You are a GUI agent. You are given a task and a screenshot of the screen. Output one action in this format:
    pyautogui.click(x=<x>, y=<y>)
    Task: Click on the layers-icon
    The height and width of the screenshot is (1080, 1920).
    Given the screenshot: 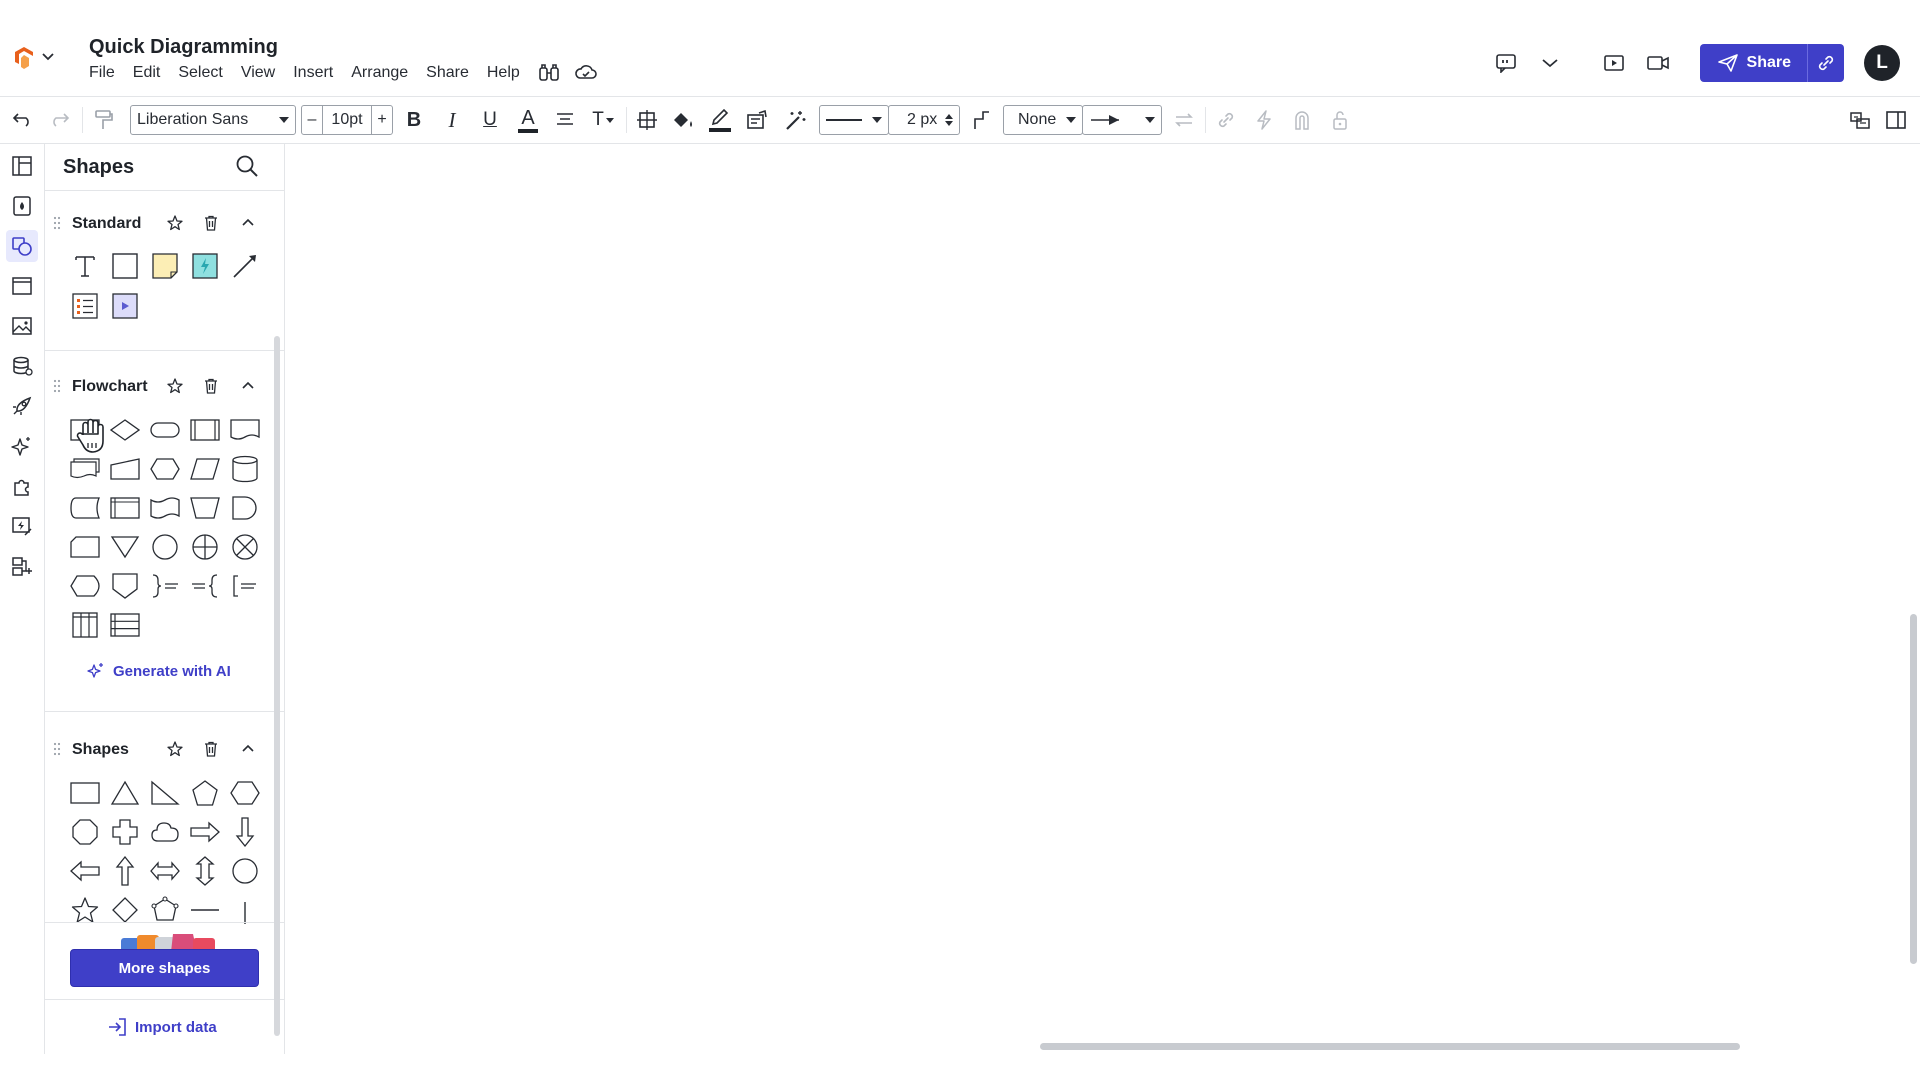 What is the action you would take?
    pyautogui.click(x=1860, y=120)
    